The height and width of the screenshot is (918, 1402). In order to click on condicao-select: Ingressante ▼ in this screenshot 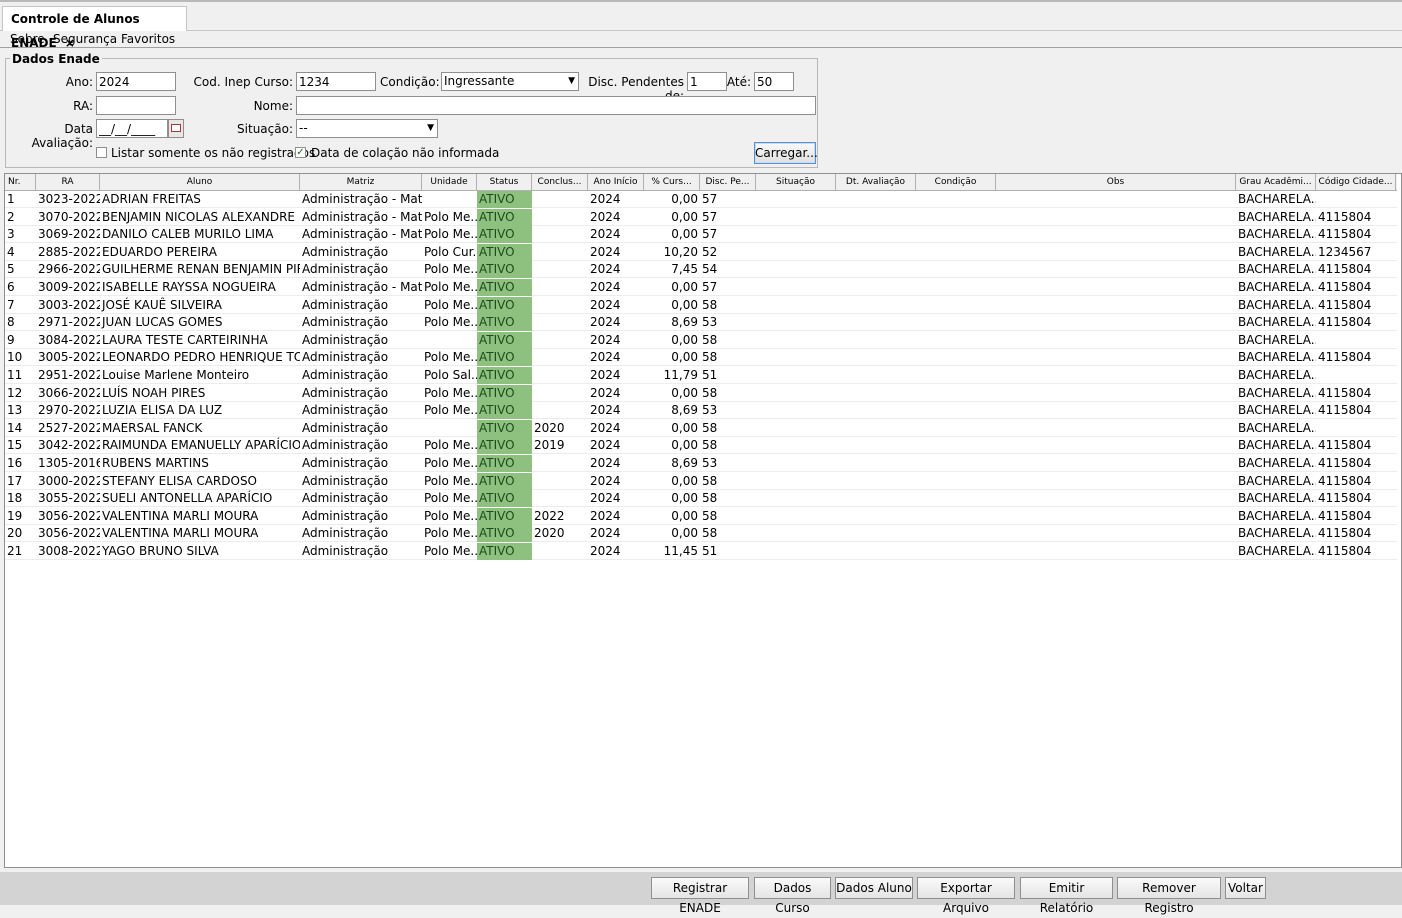, I will do `click(510, 81)`.